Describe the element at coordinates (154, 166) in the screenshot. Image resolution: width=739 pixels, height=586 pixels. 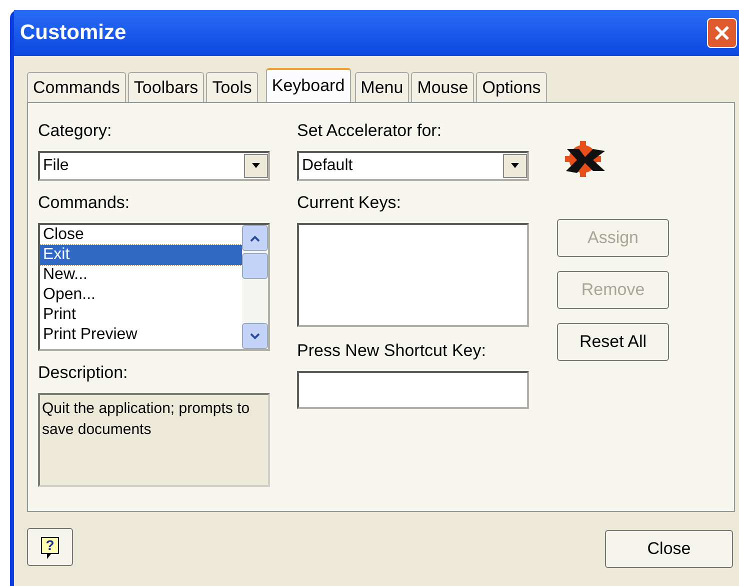
I see `category-dropdown: File` at that location.